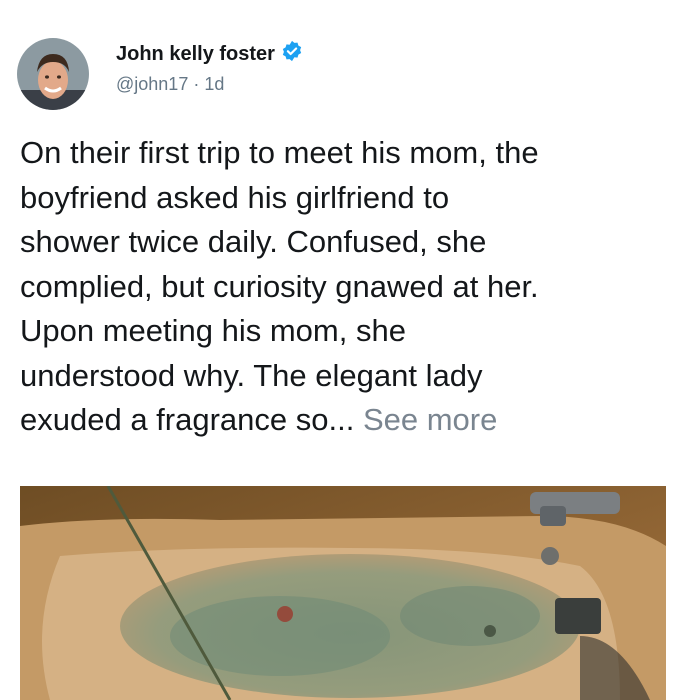  Describe the element at coordinates (279, 286) in the screenshot. I see `post-text-line: complied, but curiosity gnawed at her.` at that location.